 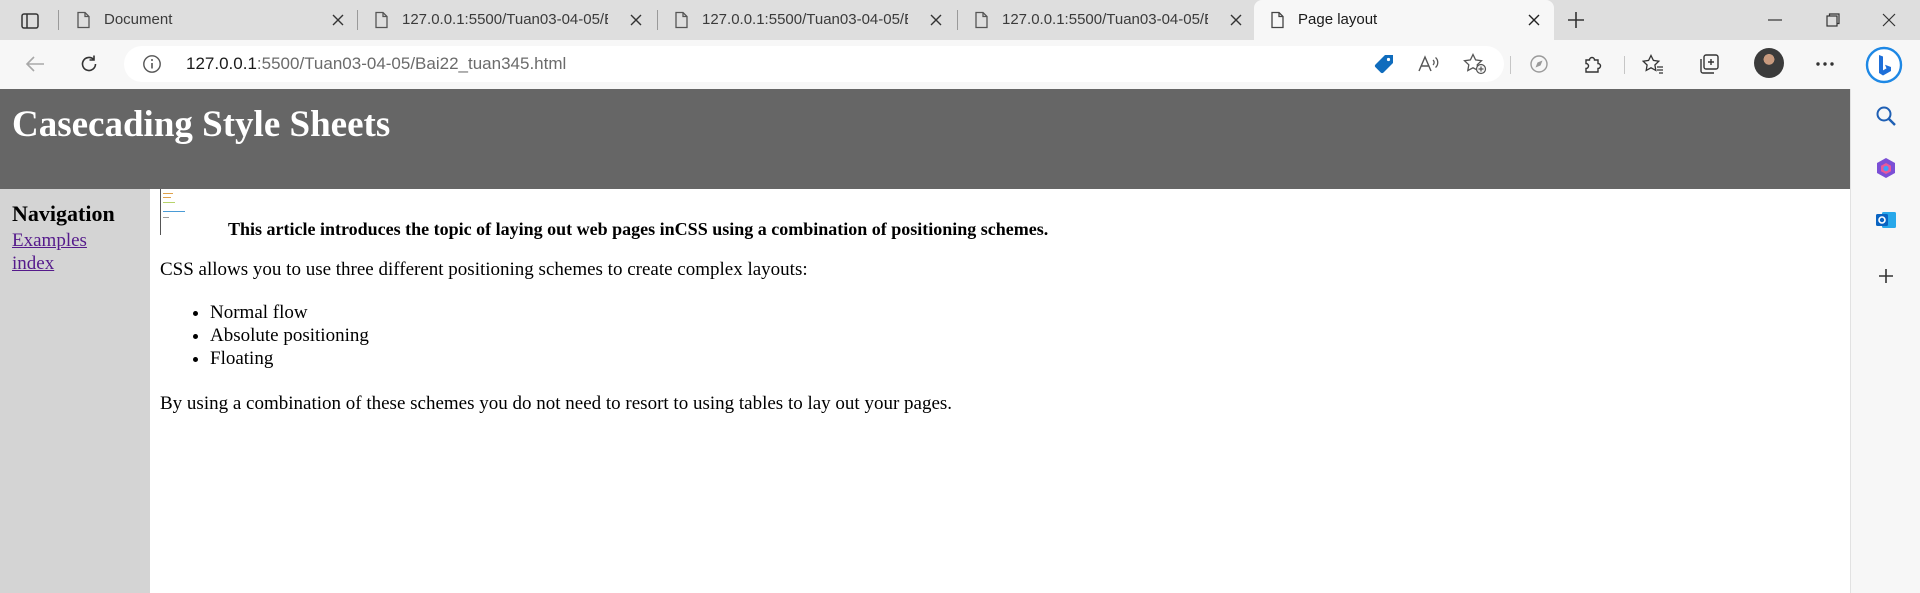 I want to click on article-thumbnail-image, so click(x=172, y=212).